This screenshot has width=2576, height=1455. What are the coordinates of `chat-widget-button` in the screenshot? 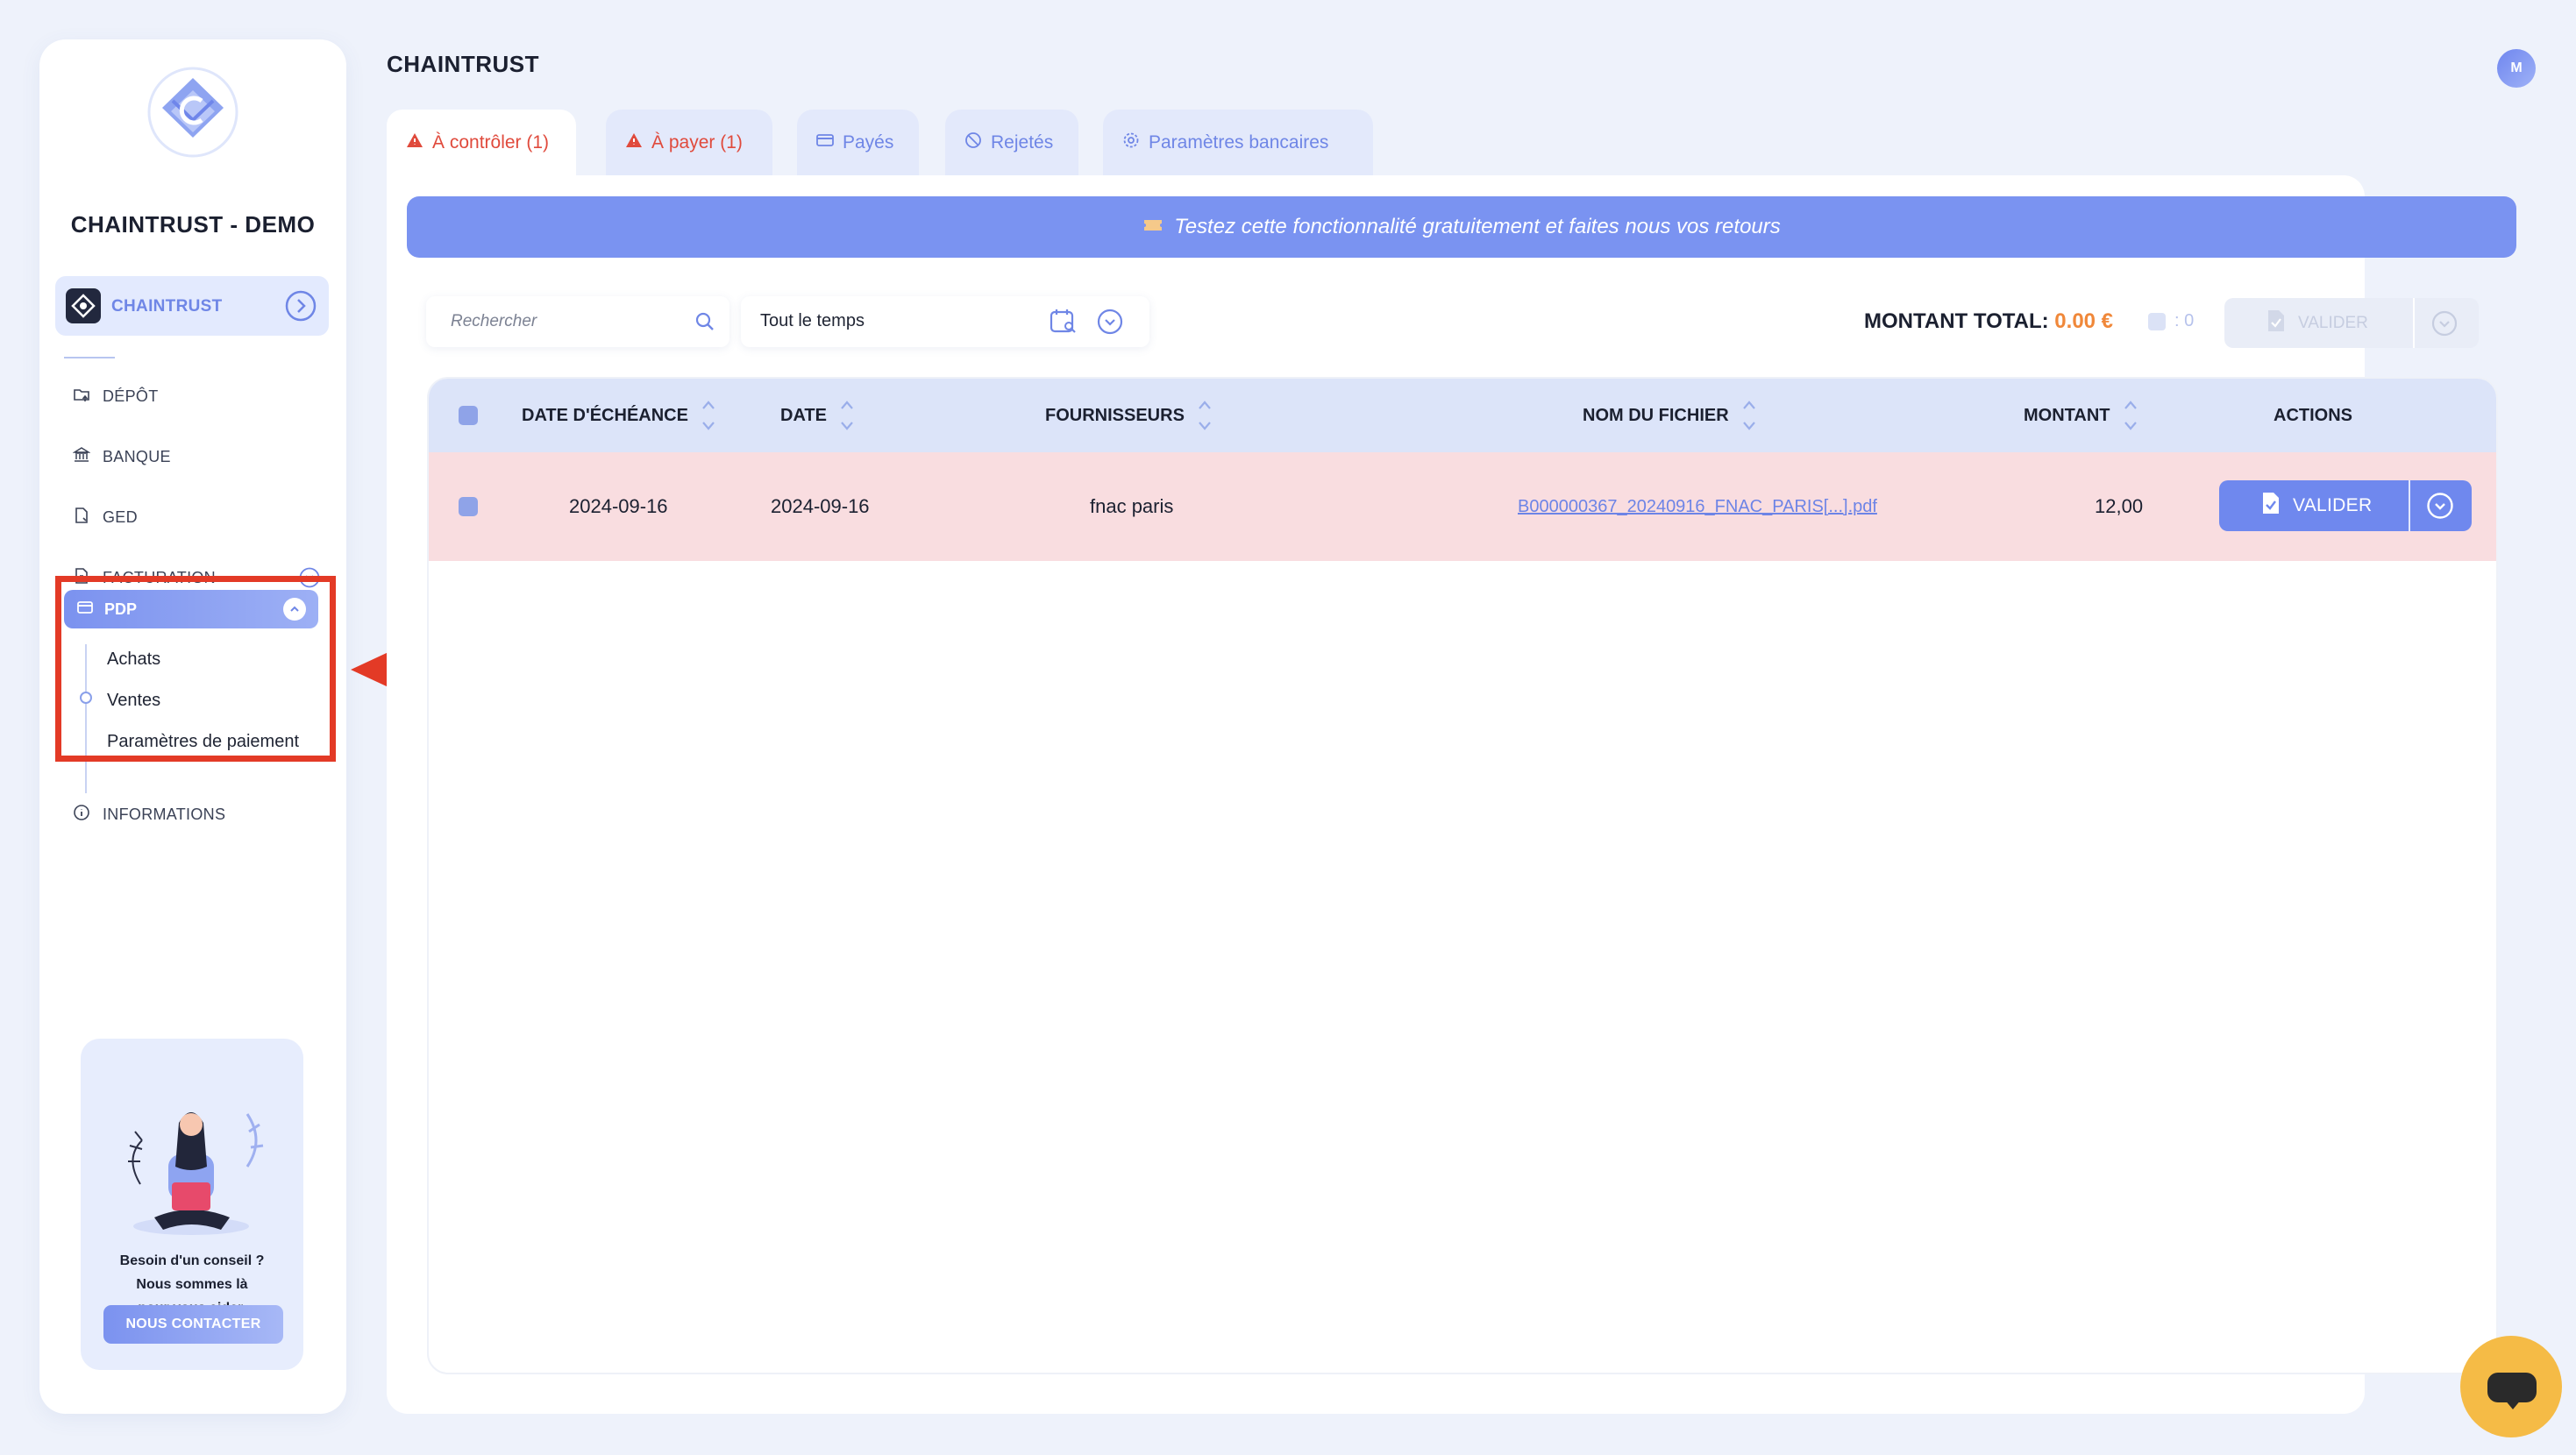 It's located at (2511, 1386).